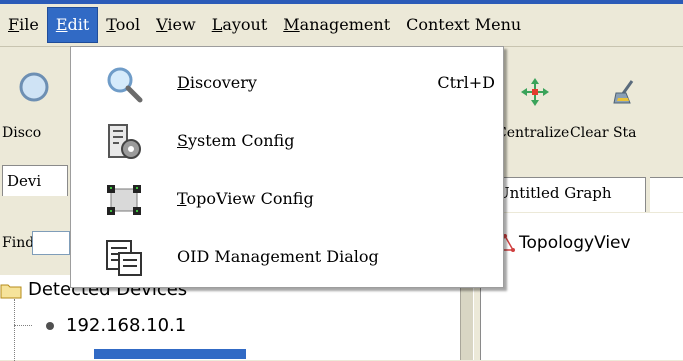 The width and height of the screenshot is (683, 361). I want to click on system-config-icon, so click(124, 141).